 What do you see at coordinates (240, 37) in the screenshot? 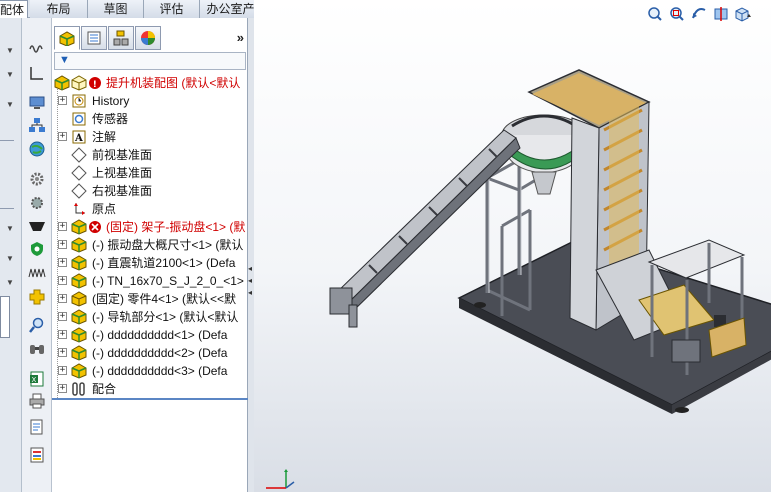
I see `more-tabs-chevron-icon: »` at bounding box center [240, 37].